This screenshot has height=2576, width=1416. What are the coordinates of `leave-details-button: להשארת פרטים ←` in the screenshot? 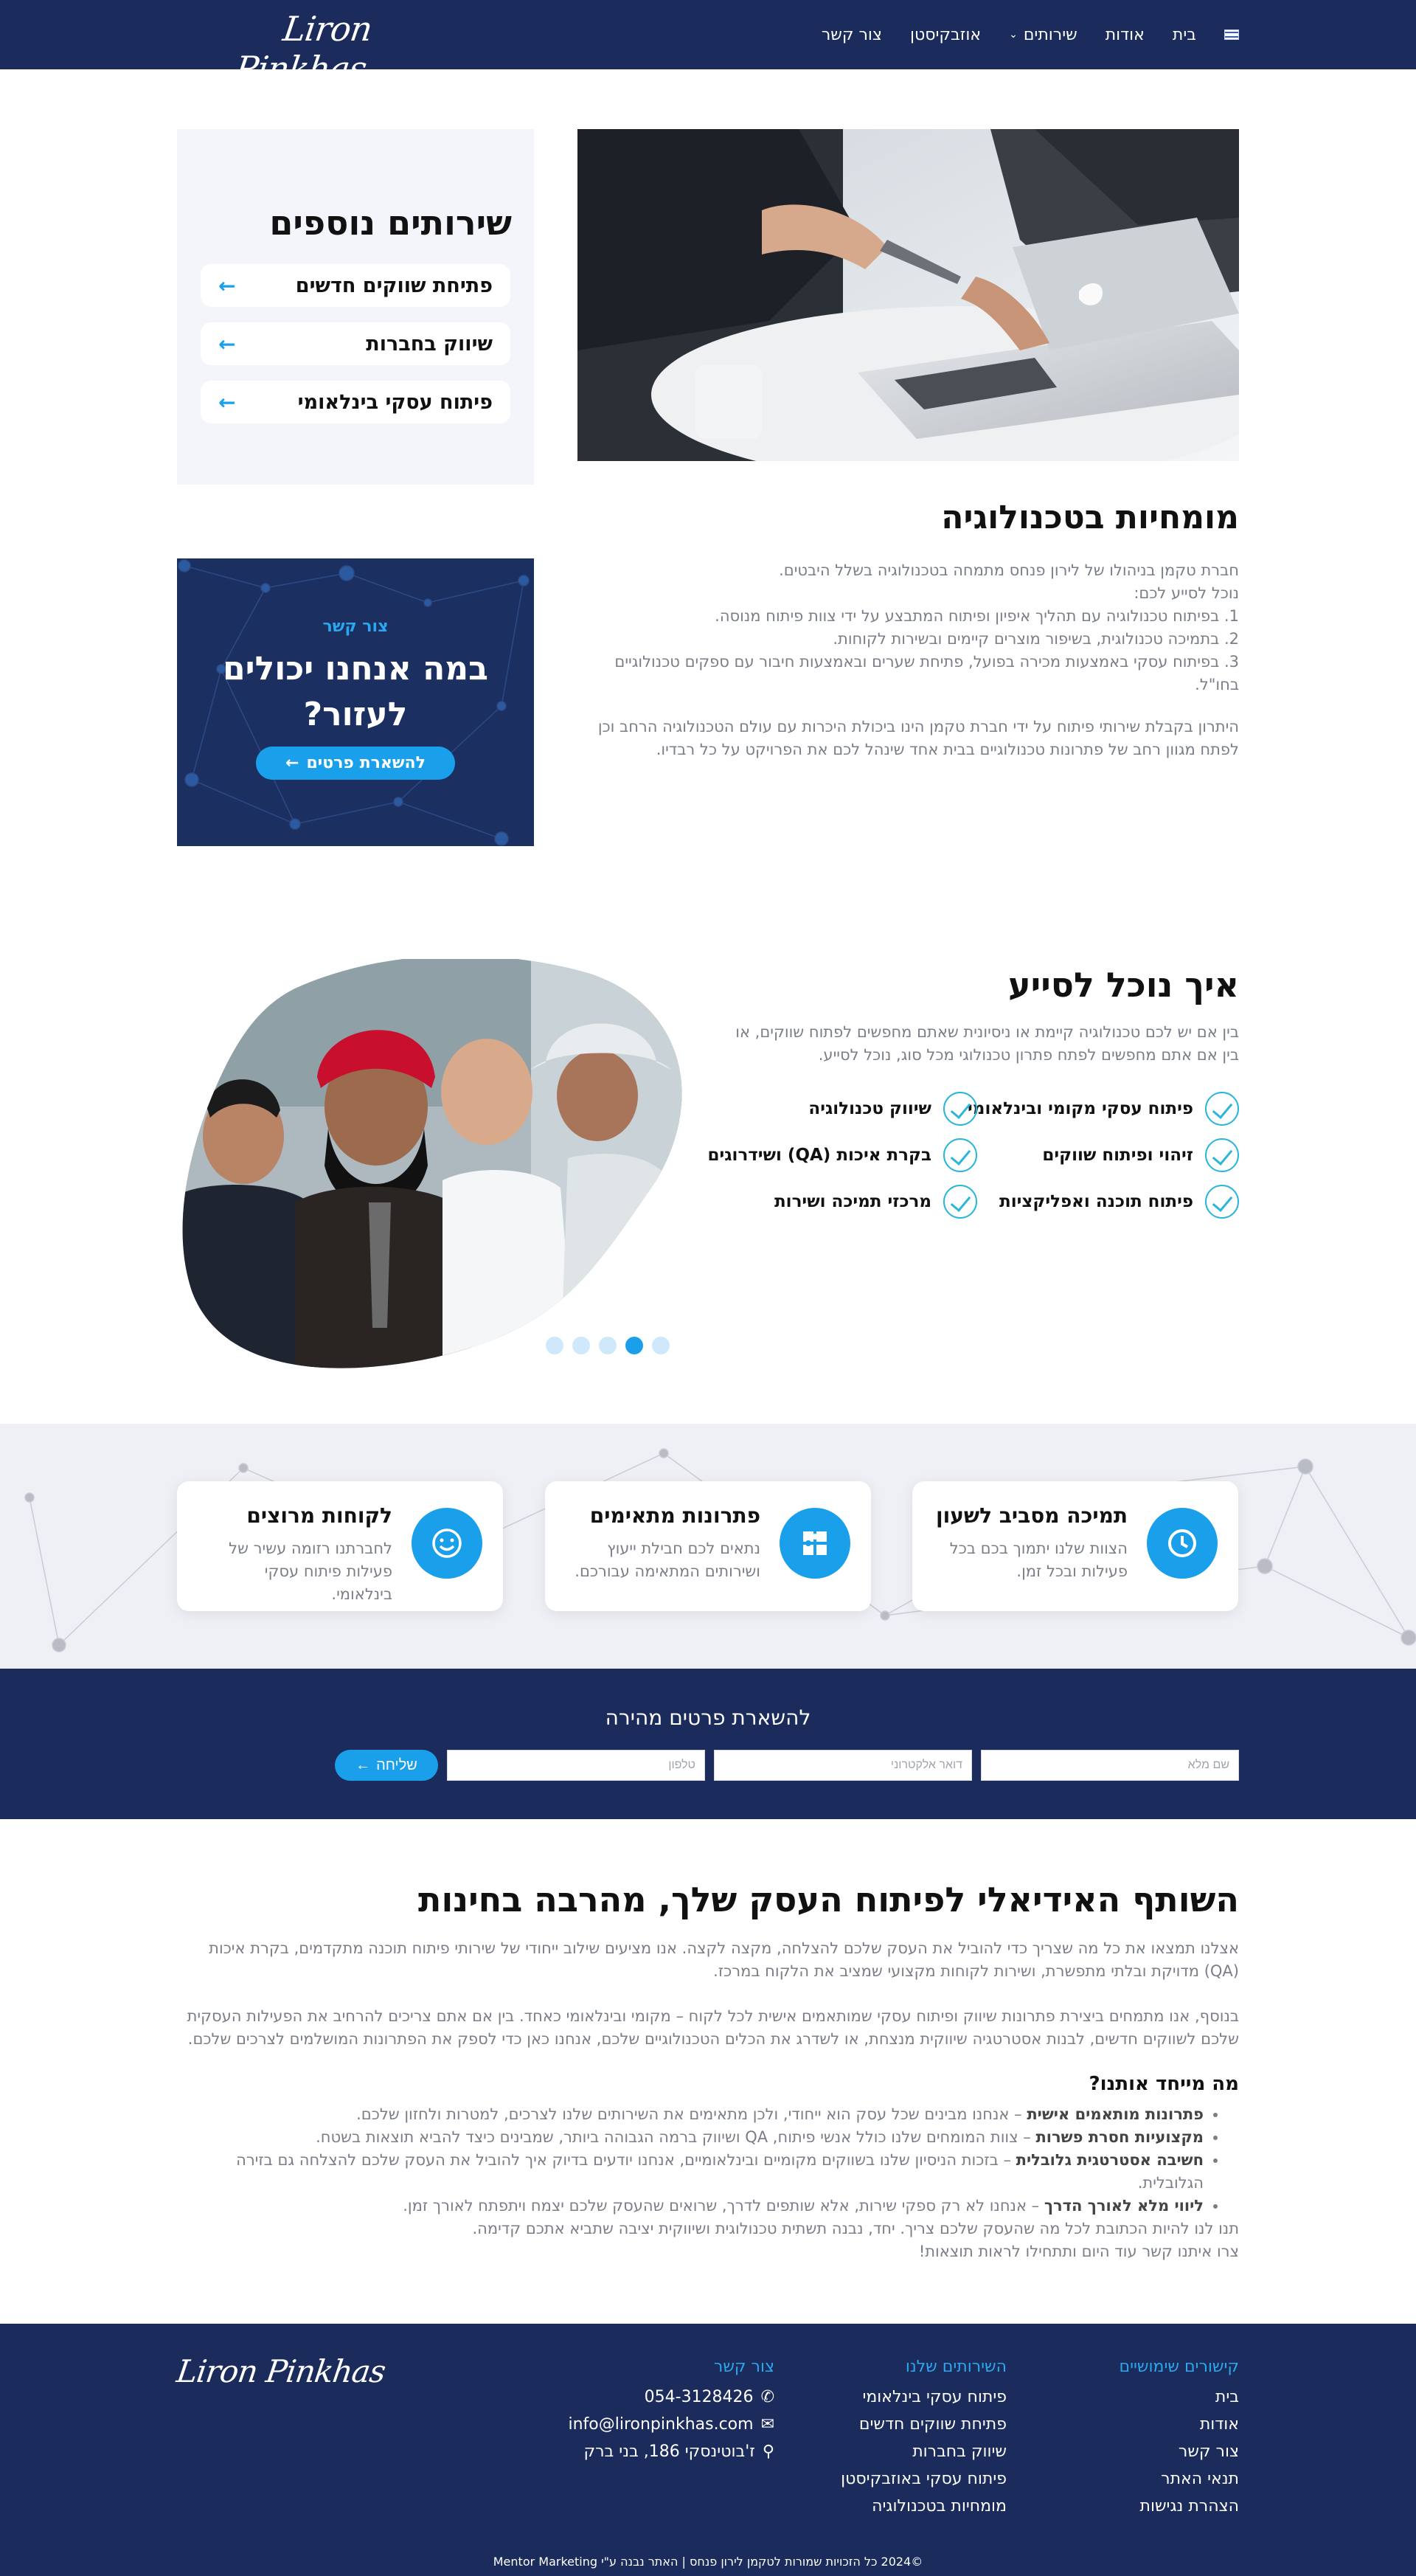 It's located at (355, 764).